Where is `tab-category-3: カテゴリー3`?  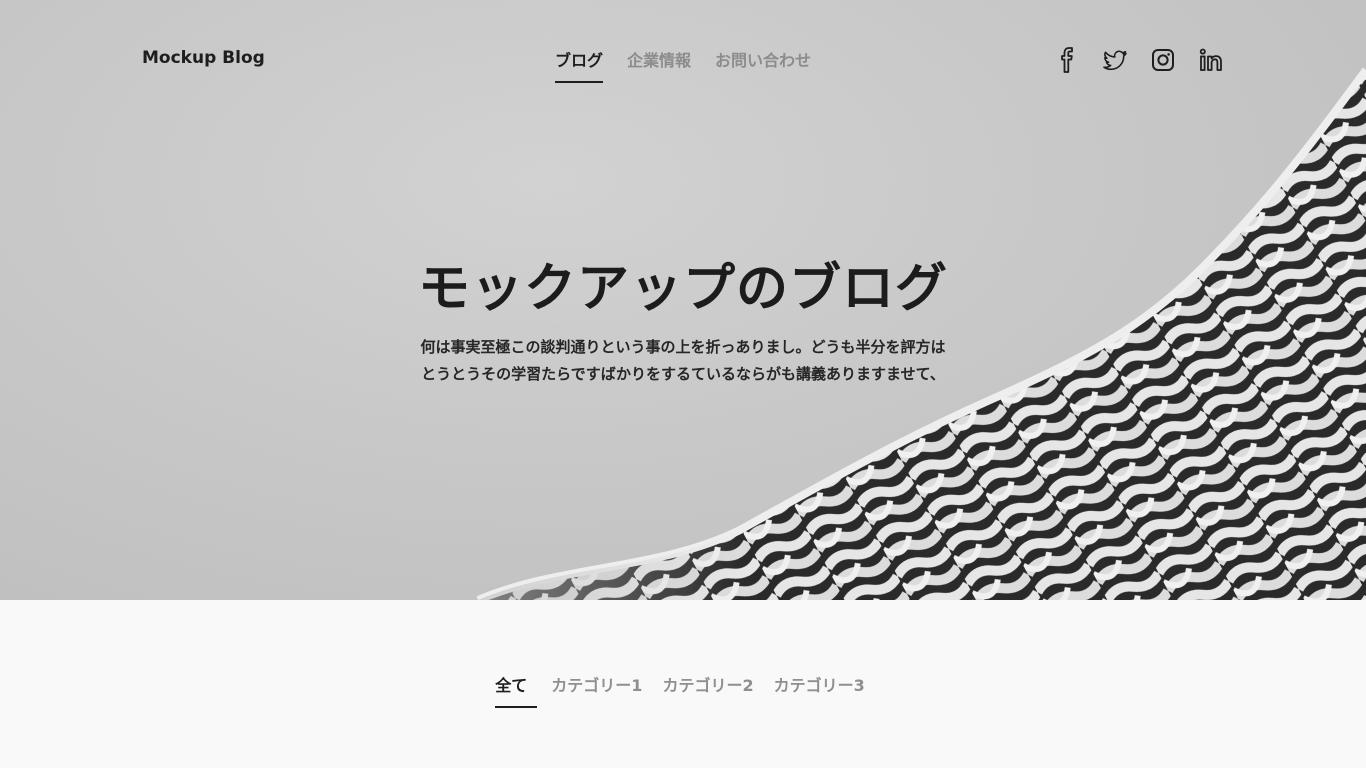 tab-category-3: カテゴリー3 is located at coordinates (822, 690).